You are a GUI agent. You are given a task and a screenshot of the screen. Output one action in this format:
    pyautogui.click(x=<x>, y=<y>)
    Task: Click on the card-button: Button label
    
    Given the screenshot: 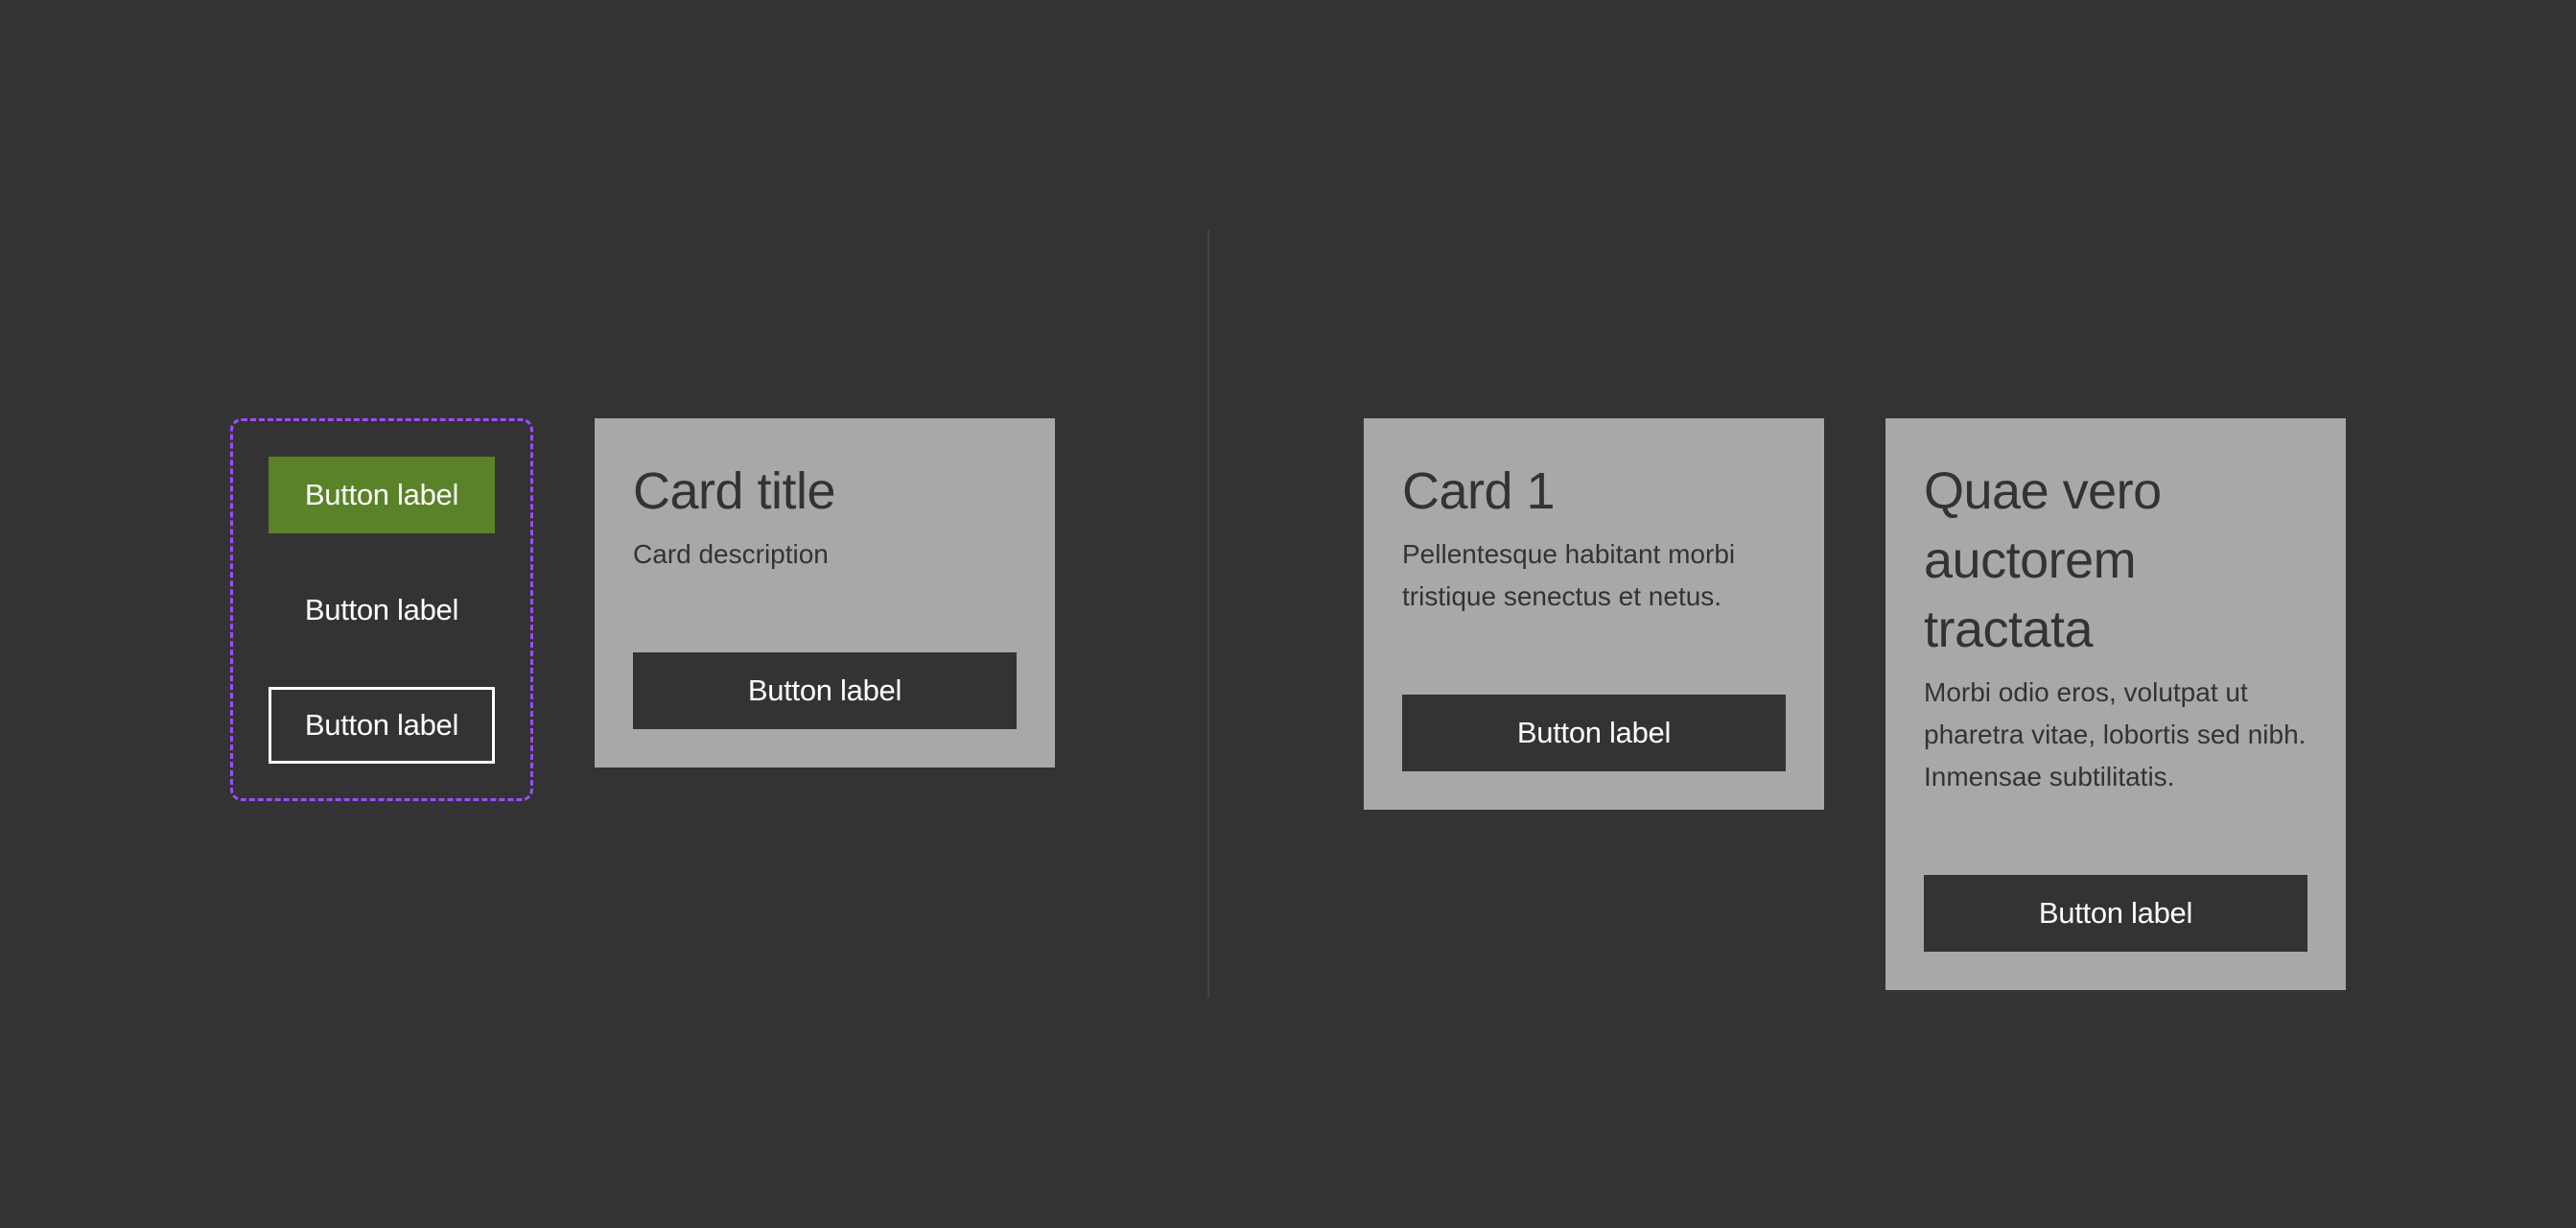 What is the action you would take?
    pyautogui.click(x=825, y=690)
    